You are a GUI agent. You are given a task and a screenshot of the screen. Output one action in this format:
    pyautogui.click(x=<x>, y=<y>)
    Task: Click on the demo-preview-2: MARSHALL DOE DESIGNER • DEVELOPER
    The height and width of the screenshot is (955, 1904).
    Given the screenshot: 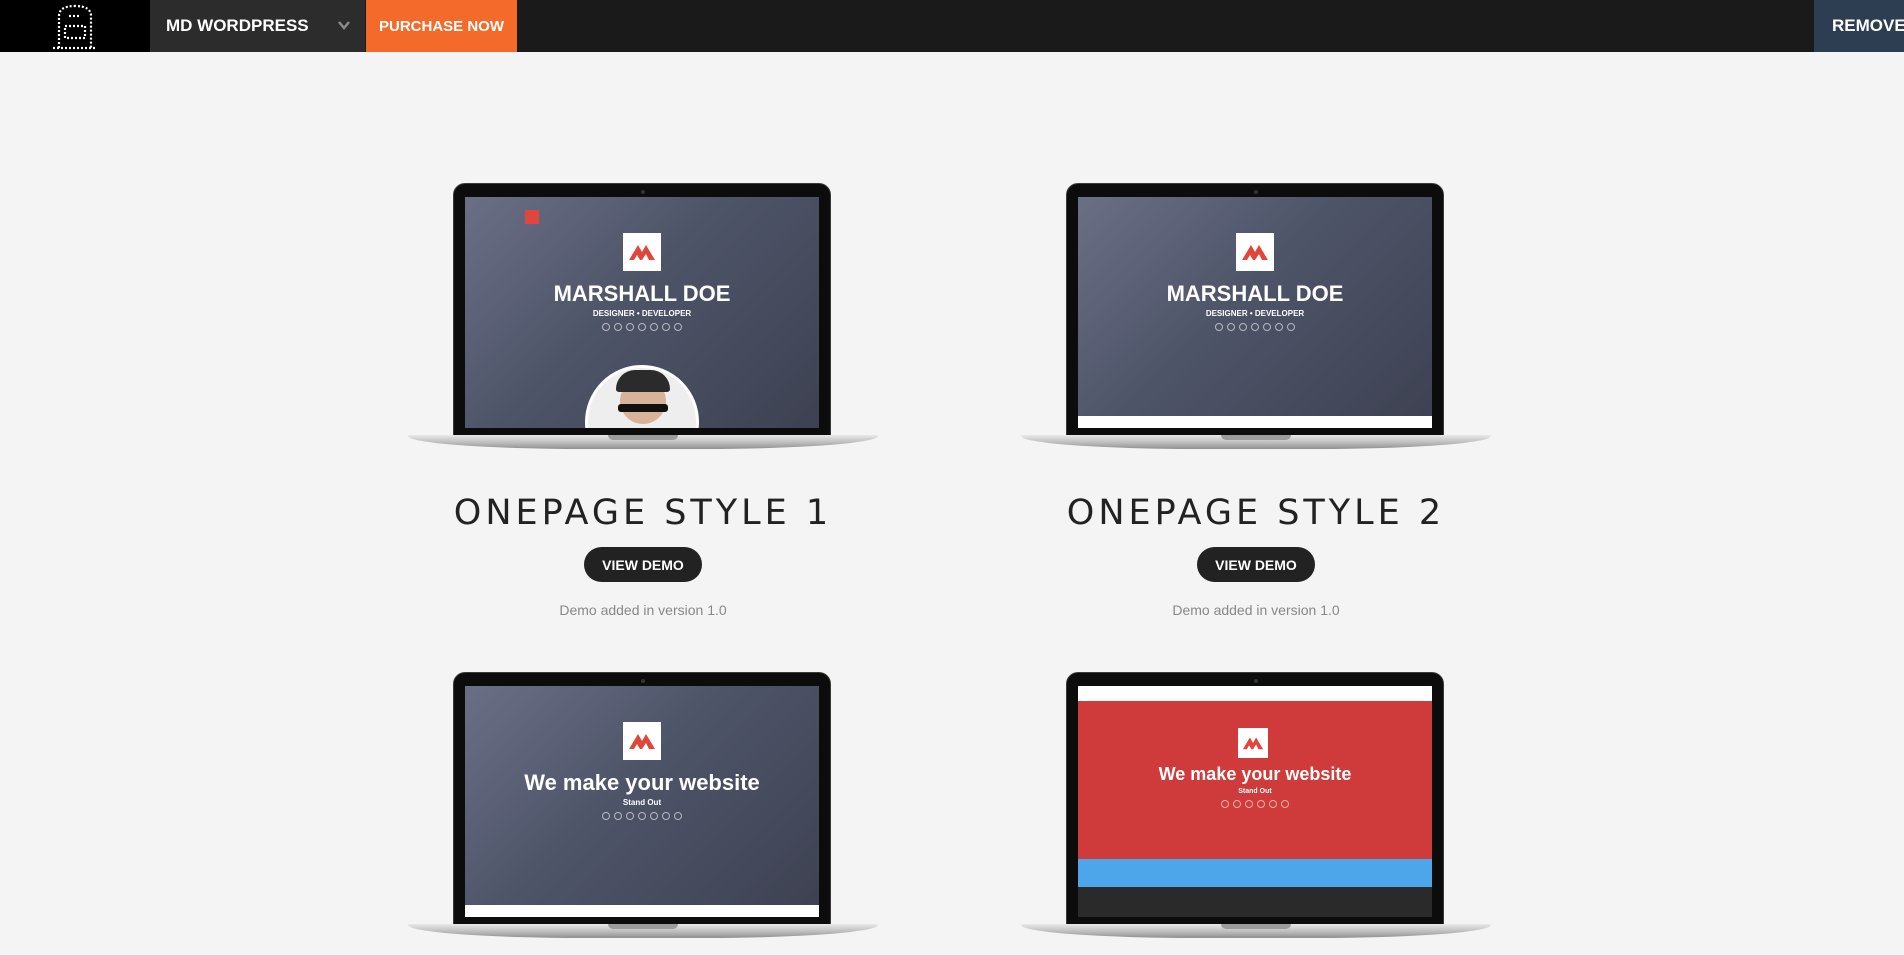 What is the action you would take?
    pyautogui.click(x=1256, y=318)
    